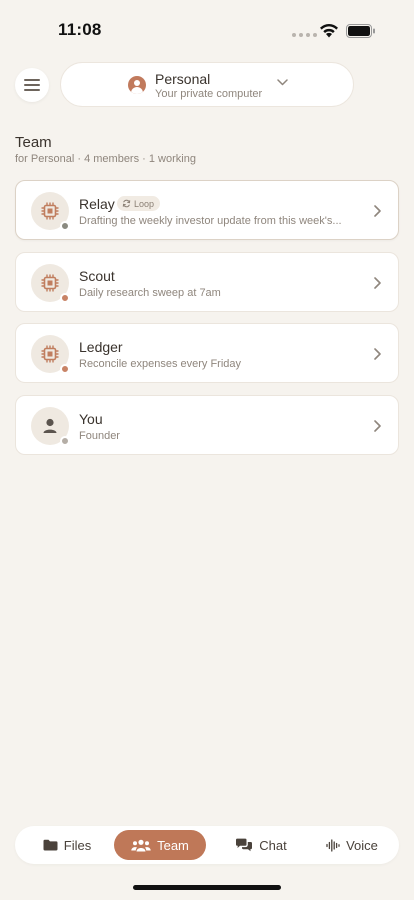  Describe the element at coordinates (207, 887) in the screenshot. I see `home-indicator` at that location.